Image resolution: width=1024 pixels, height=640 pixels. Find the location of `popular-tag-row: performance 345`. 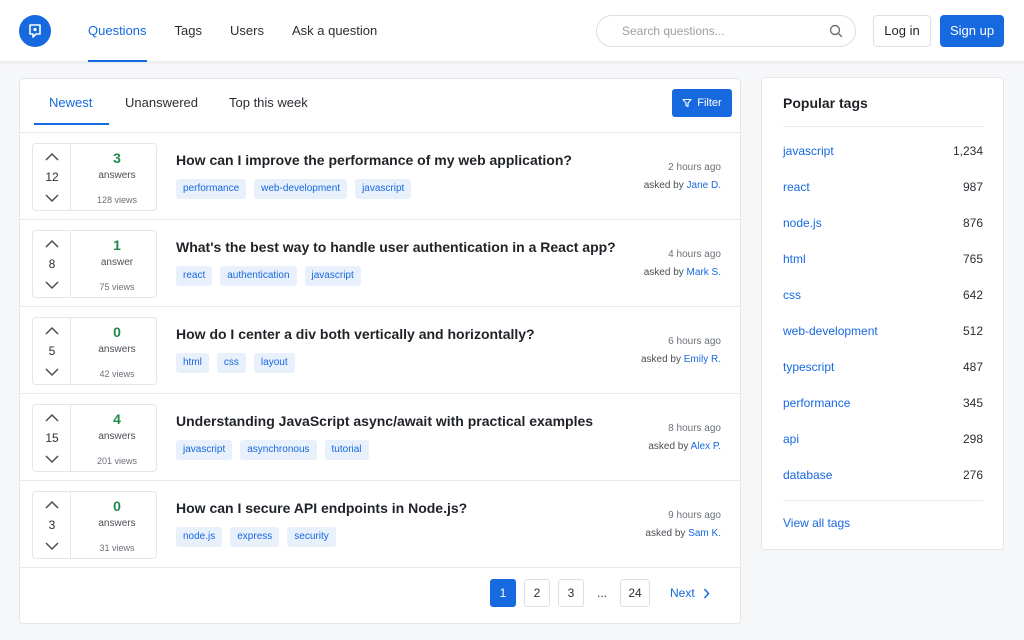

popular-tag-row: performance 345 is located at coordinates (883, 406).